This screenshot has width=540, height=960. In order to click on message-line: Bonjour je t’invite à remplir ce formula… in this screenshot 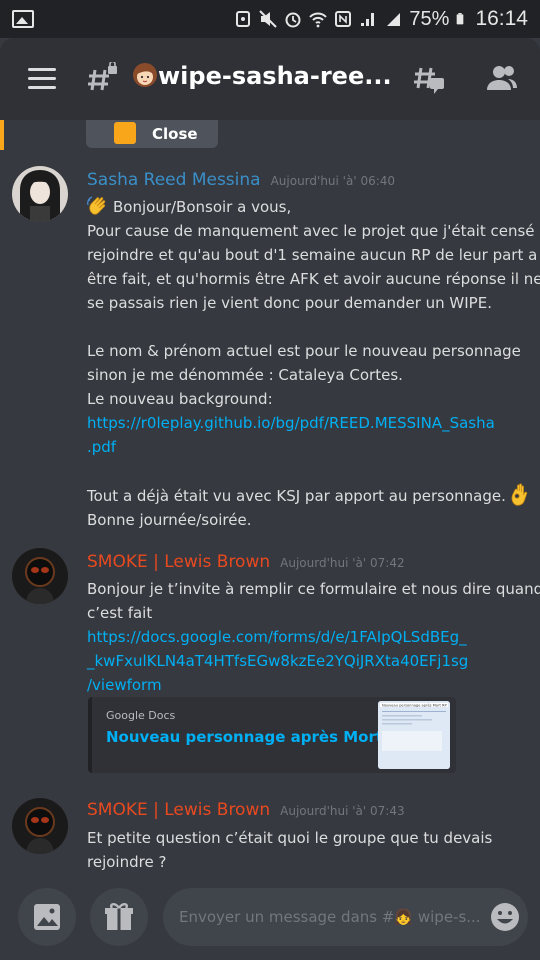, I will do `click(313, 589)`.